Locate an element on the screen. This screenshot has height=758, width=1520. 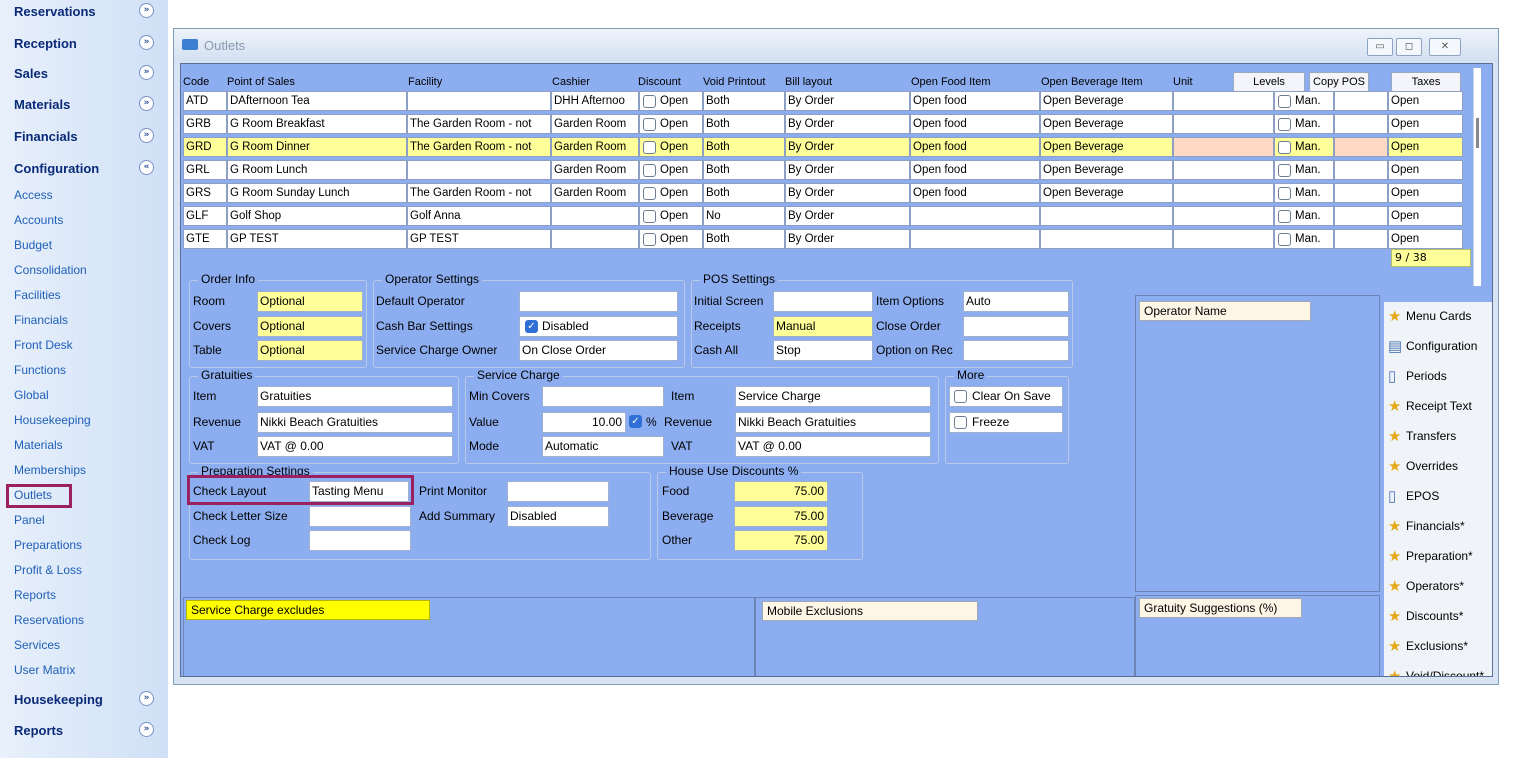
covers-field: Optional is located at coordinates (310, 326).